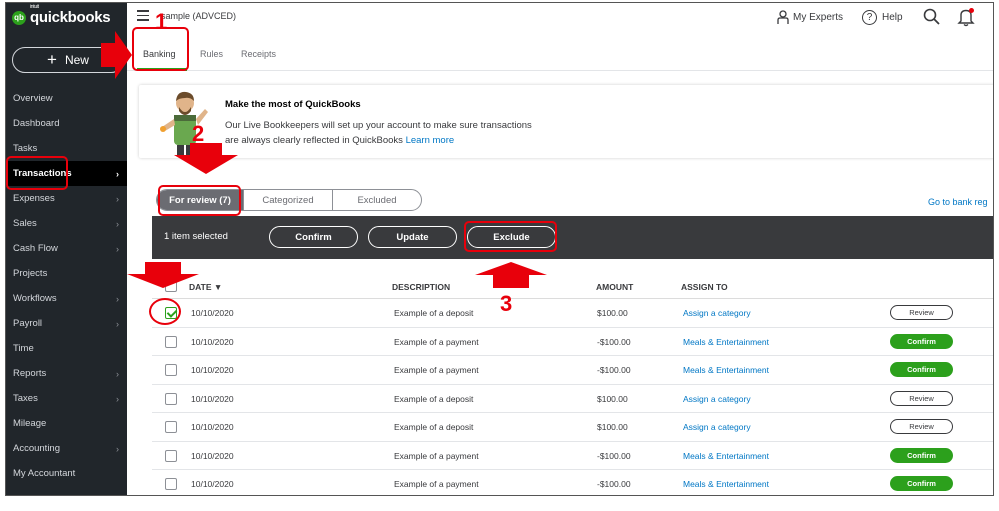 The height and width of the screenshot is (511, 999). Describe the element at coordinates (66, 348) in the screenshot. I see `sidebar-item-time: Time` at that location.